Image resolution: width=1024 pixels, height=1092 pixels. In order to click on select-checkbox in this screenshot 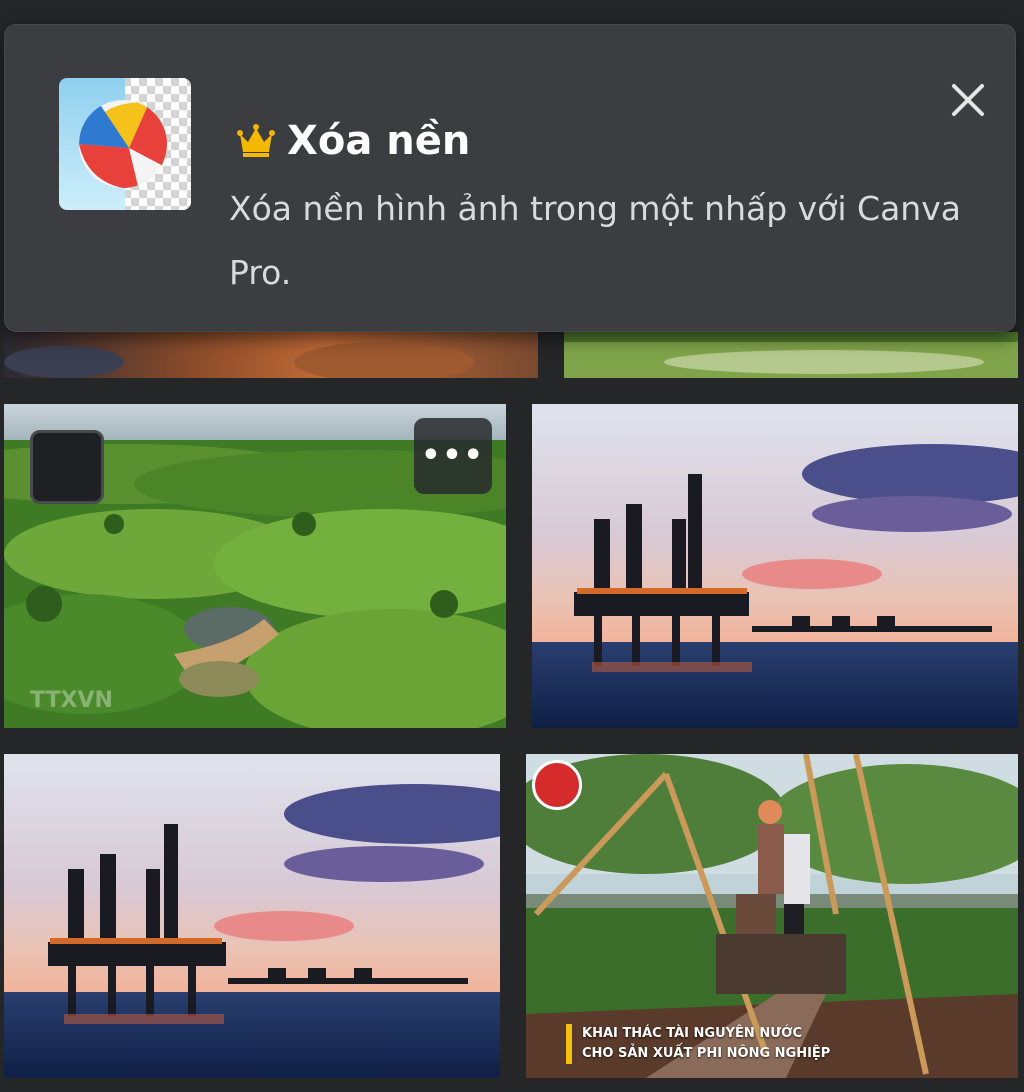, I will do `click(67, 467)`.